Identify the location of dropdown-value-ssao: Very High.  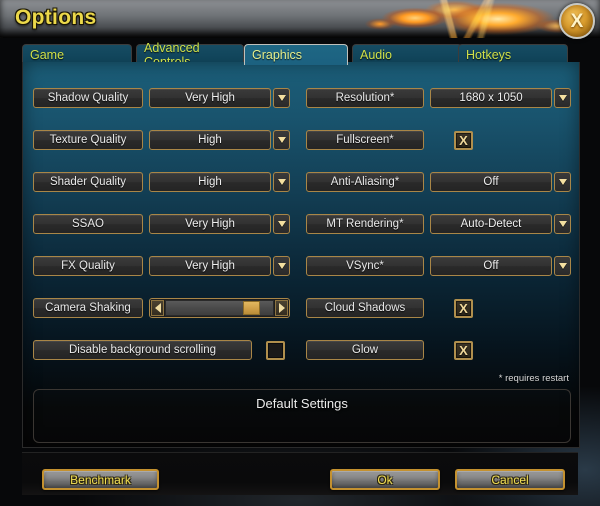
(210, 224).